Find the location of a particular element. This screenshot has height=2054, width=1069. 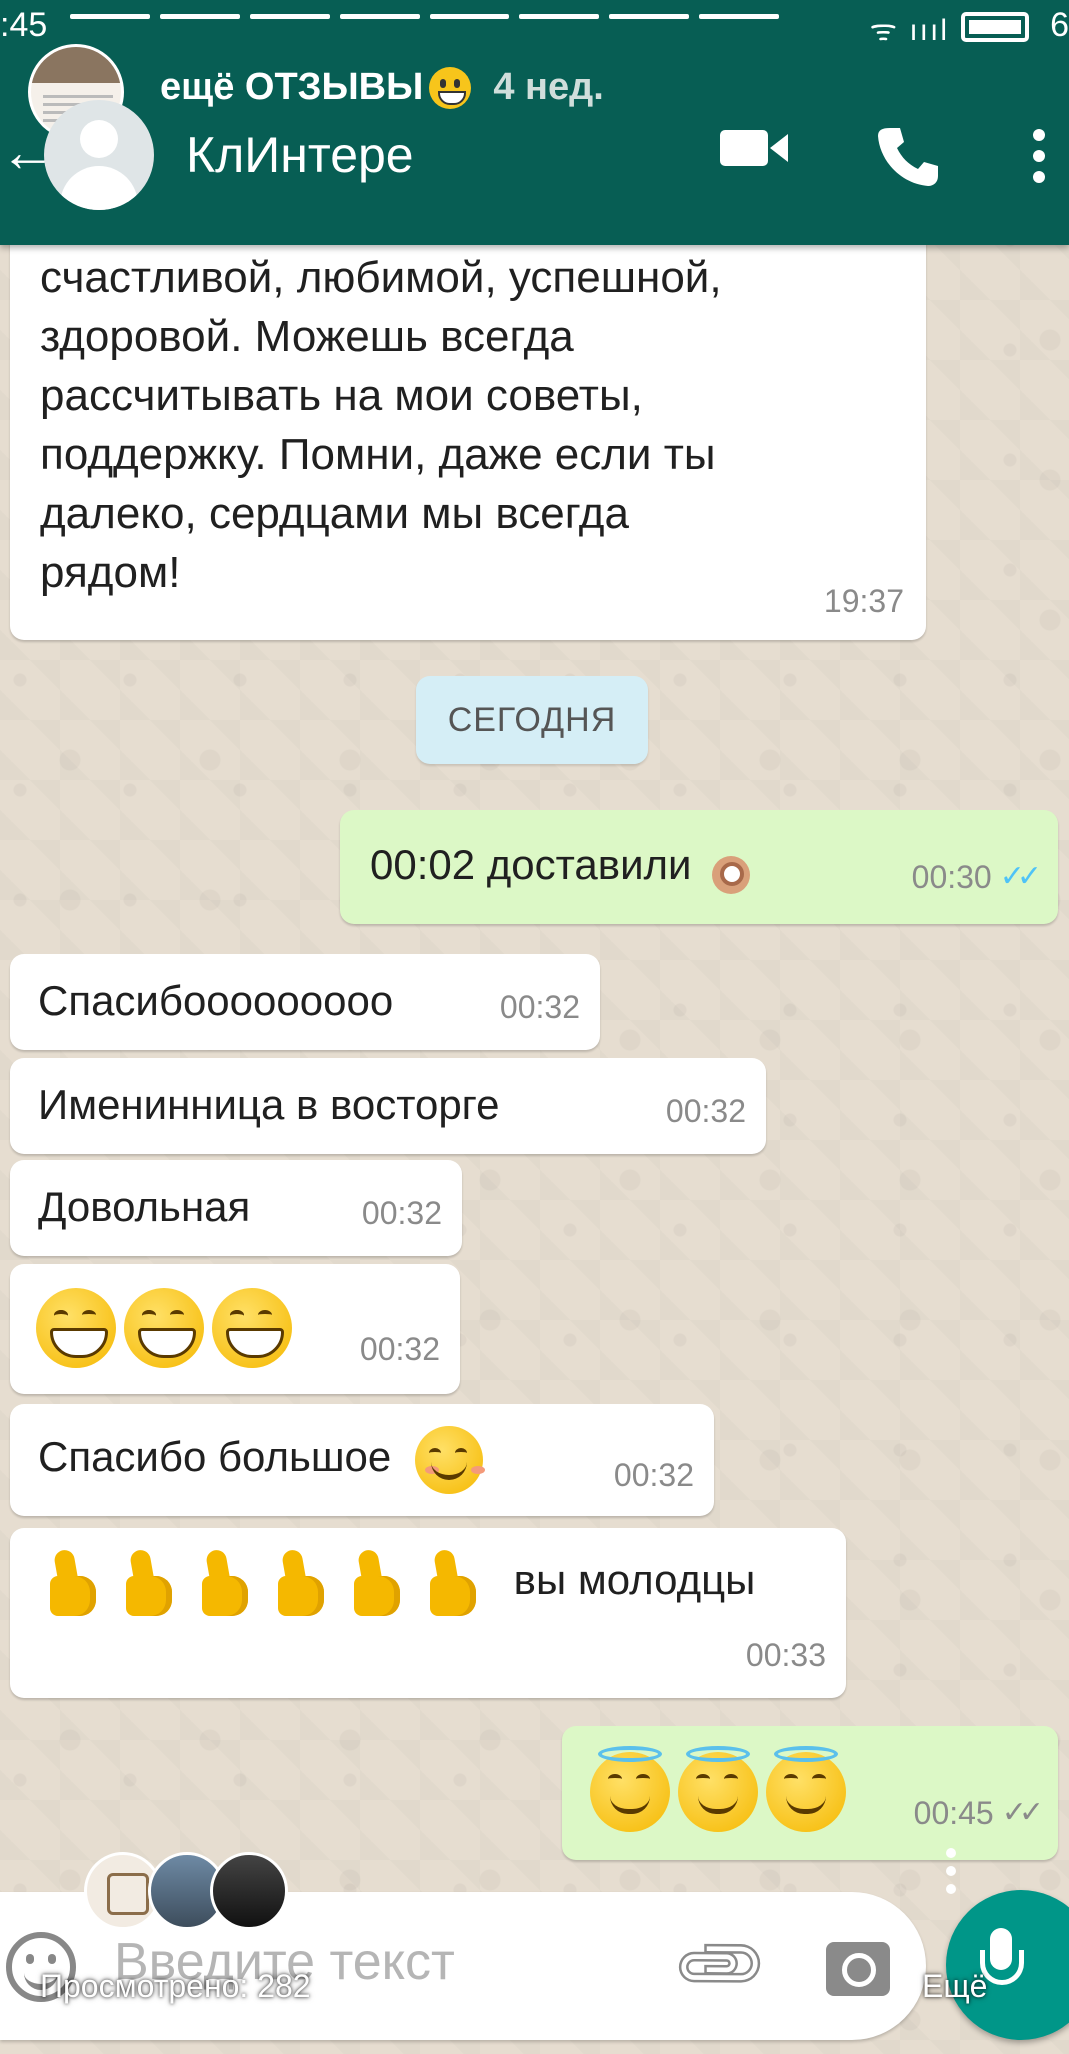

message-incoming: Спасибо большое 00:32 is located at coordinates (362, 1460).